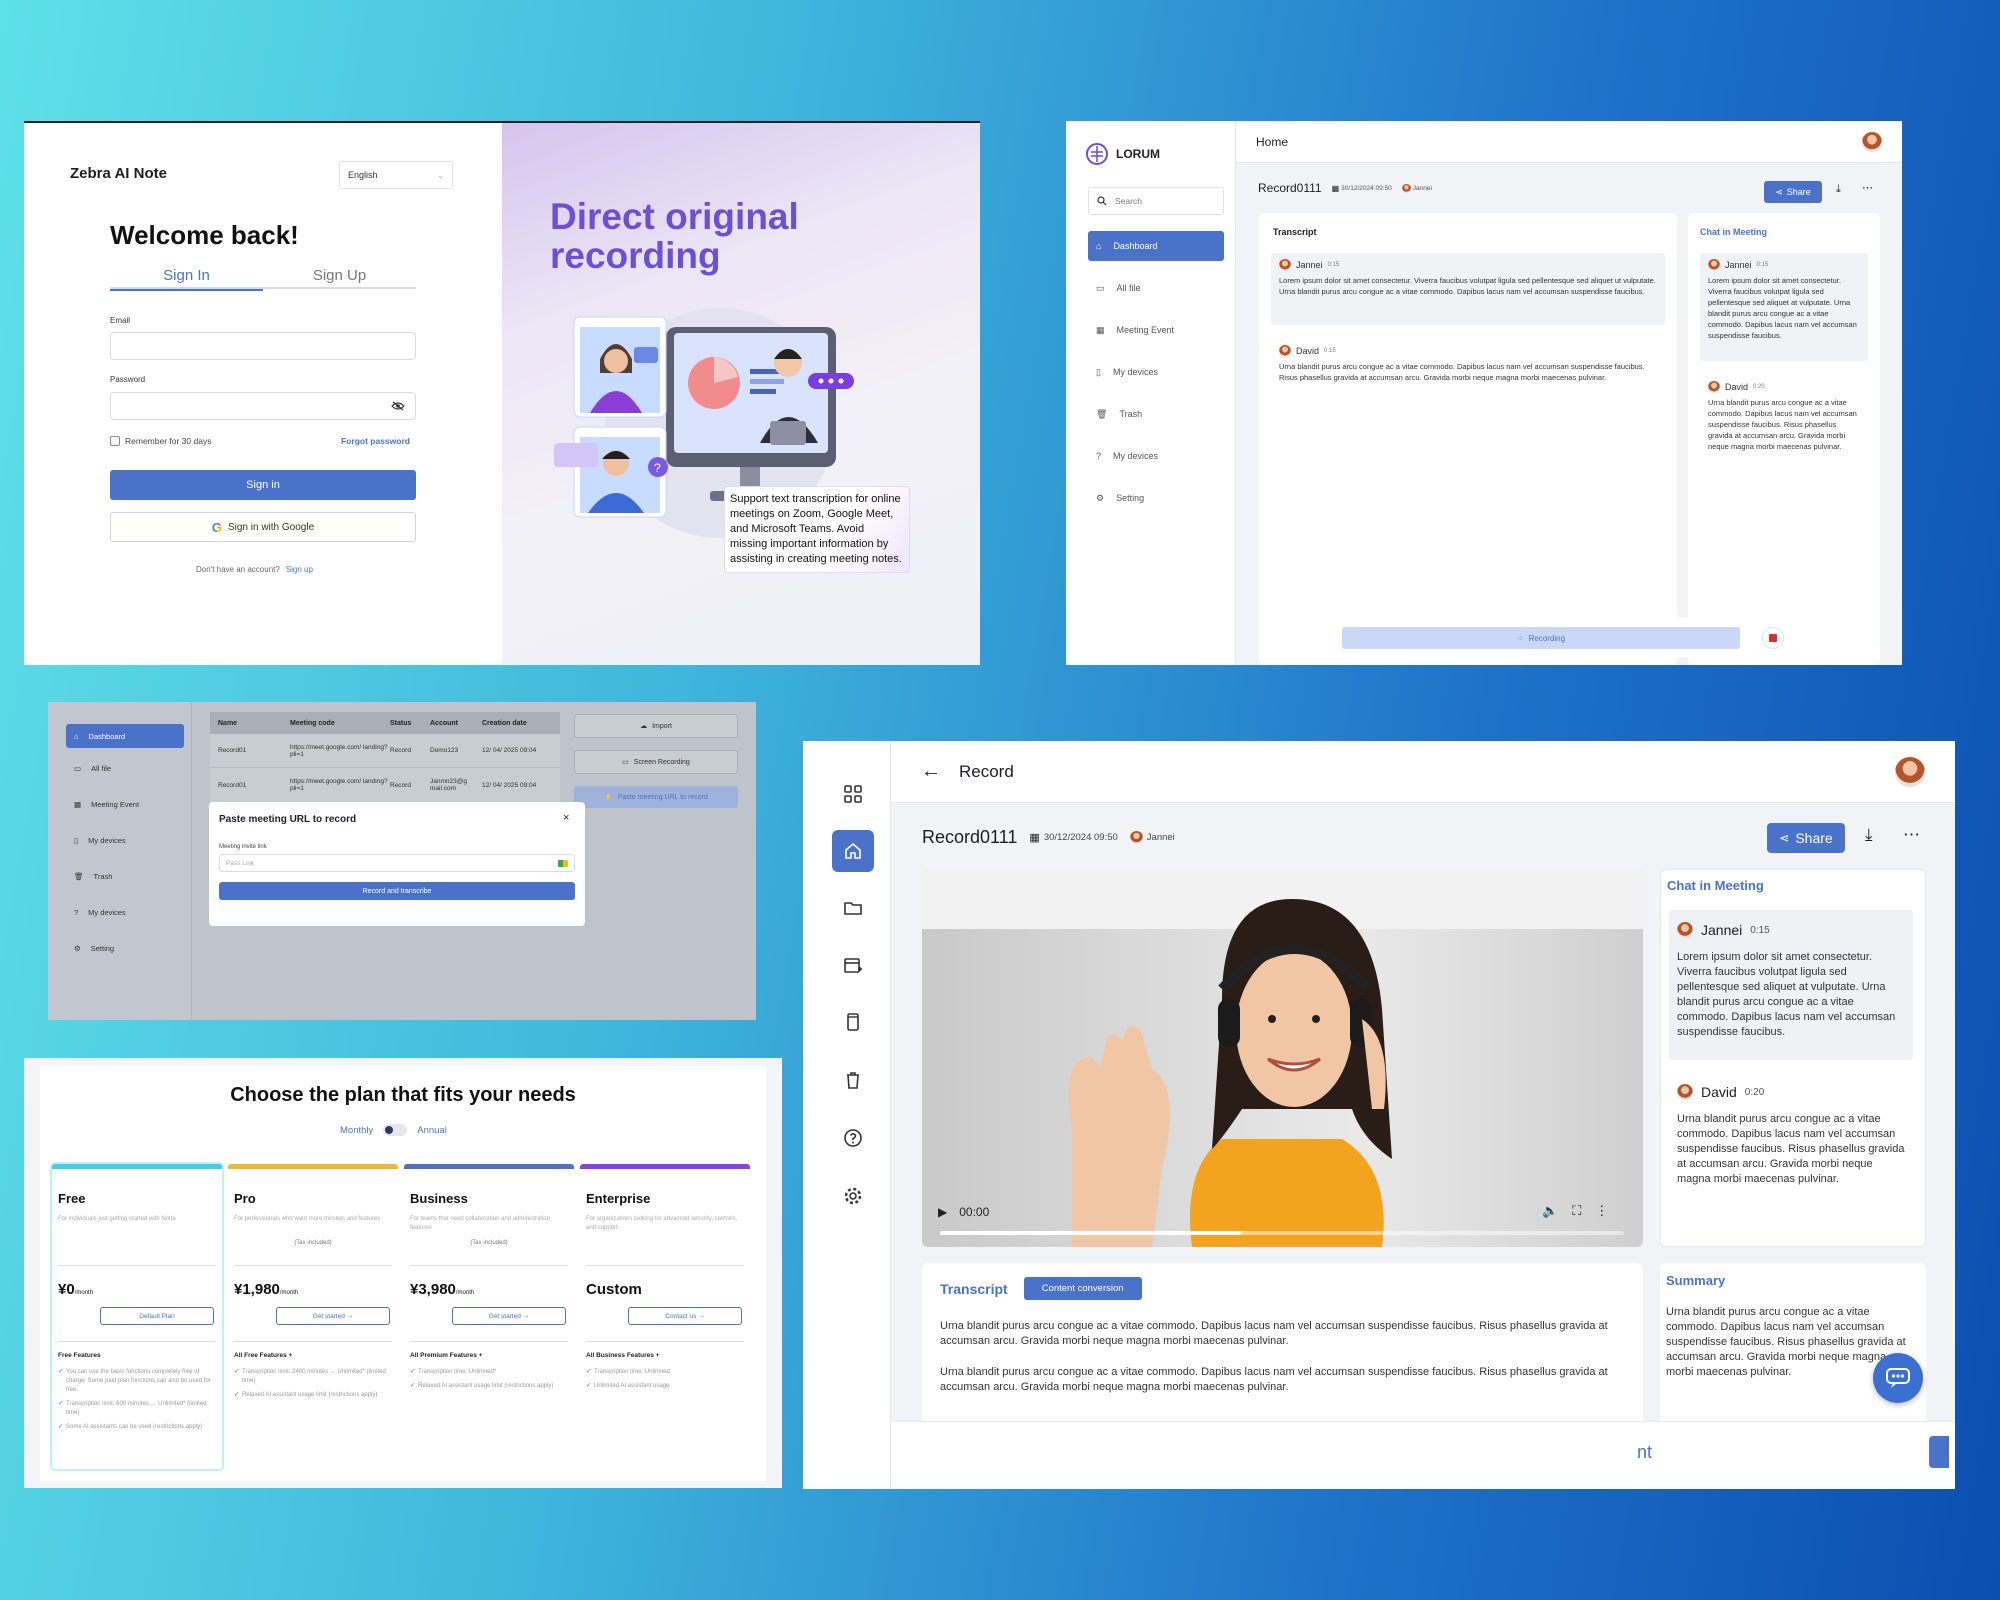 The height and width of the screenshot is (1600, 2000). What do you see at coordinates (243, 847) in the screenshot?
I see `modal-label: Meeting invite link` at bounding box center [243, 847].